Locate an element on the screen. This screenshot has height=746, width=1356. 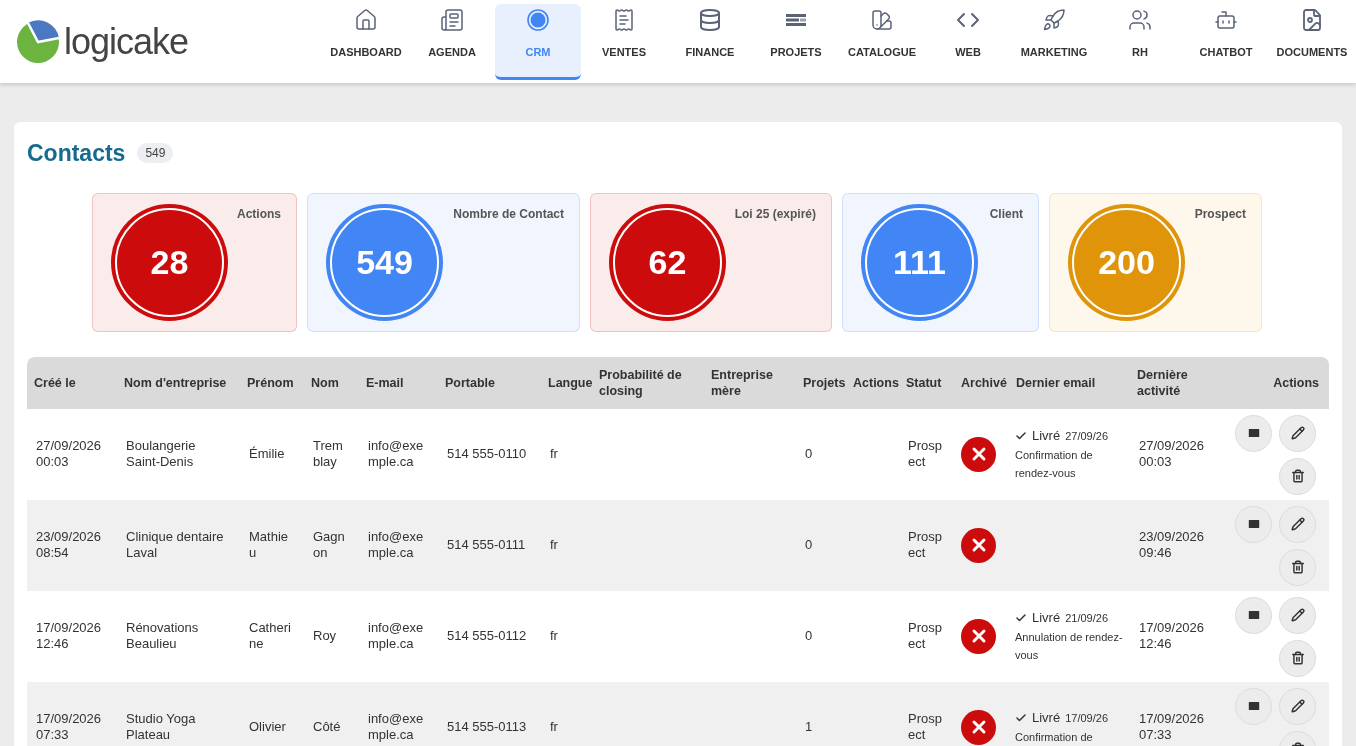
stat-value: 62 is located at coordinates (667, 262).